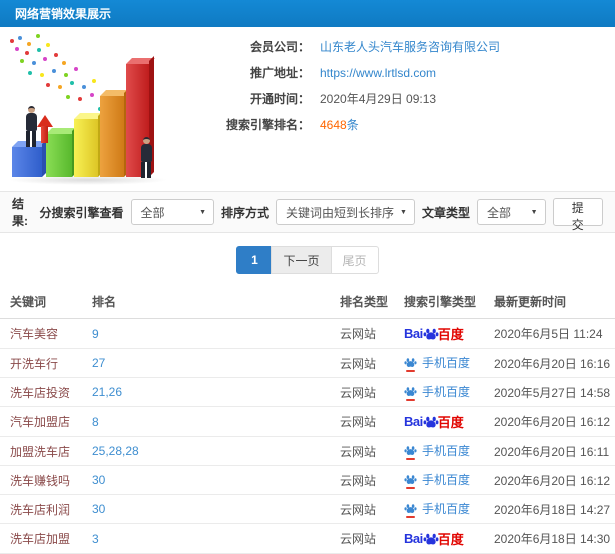 The height and width of the screenshot is (554, 615). I want to click on promo-url-link: https://www.lrtlsd.com, so click(378, 73).